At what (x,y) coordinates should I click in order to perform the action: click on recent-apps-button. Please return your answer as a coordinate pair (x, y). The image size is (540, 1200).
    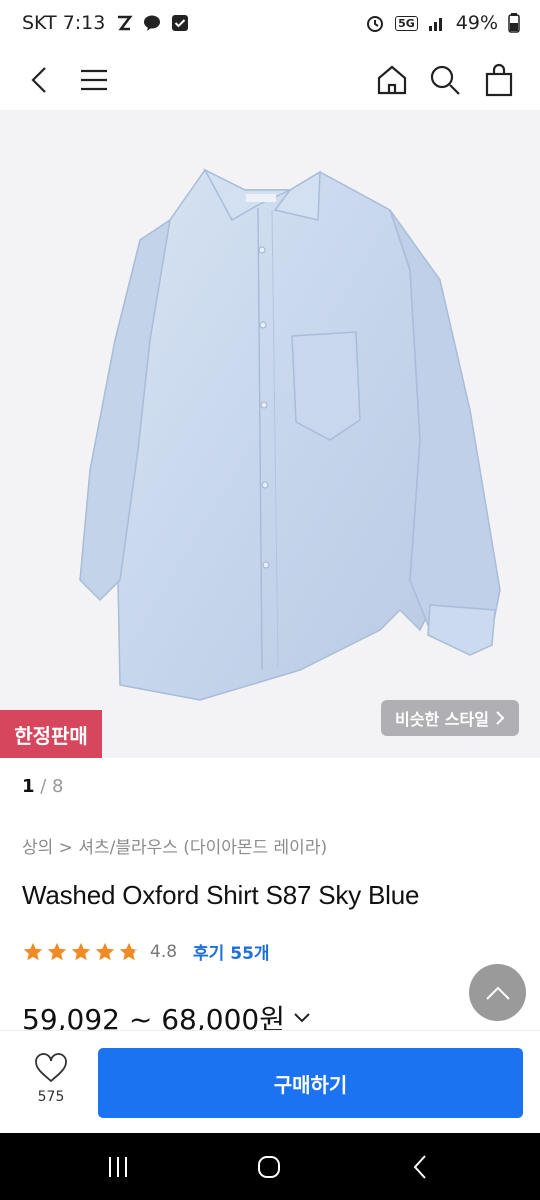
    Looking at the image, I should click on (118, 1167).